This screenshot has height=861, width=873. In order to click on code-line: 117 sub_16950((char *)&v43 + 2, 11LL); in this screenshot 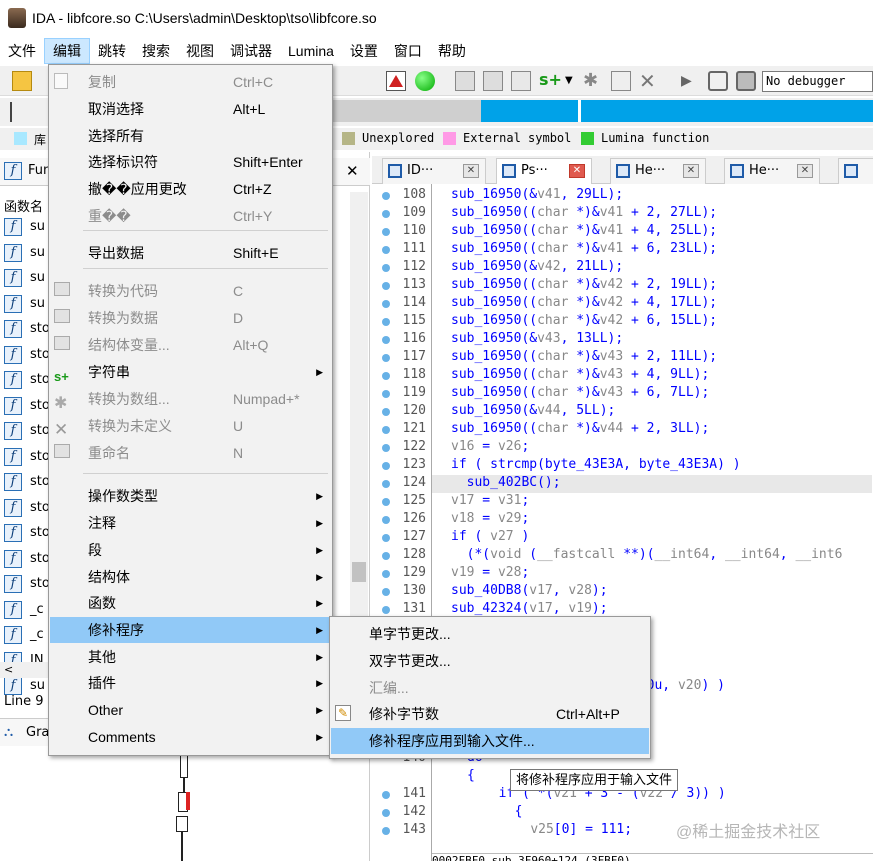, I will do `click(622, 358)`.